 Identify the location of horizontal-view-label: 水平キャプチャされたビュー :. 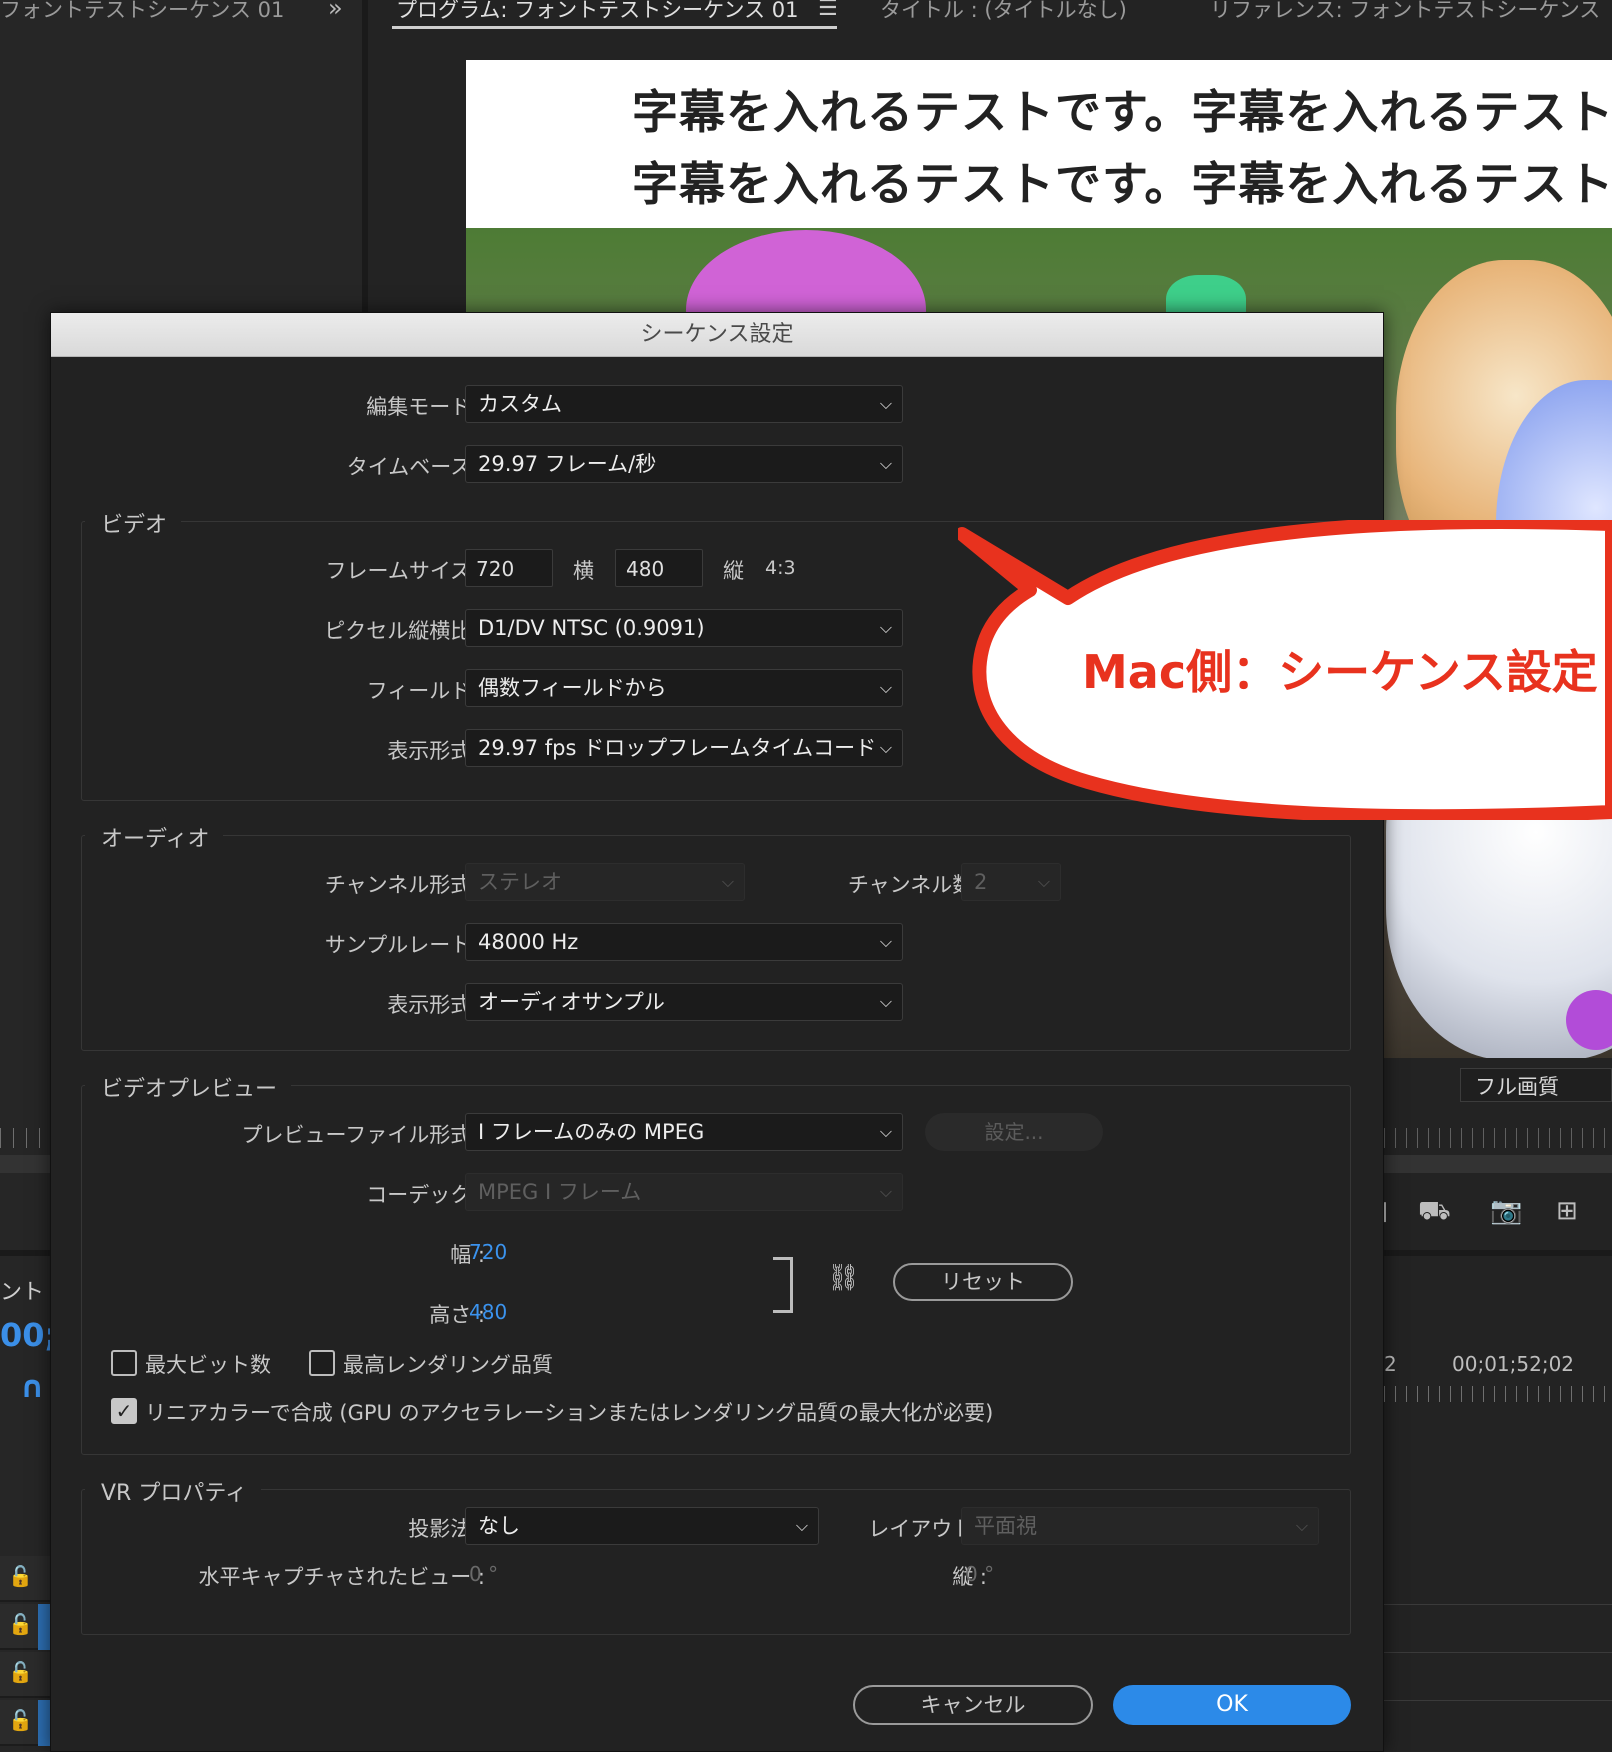
(341, 1577).